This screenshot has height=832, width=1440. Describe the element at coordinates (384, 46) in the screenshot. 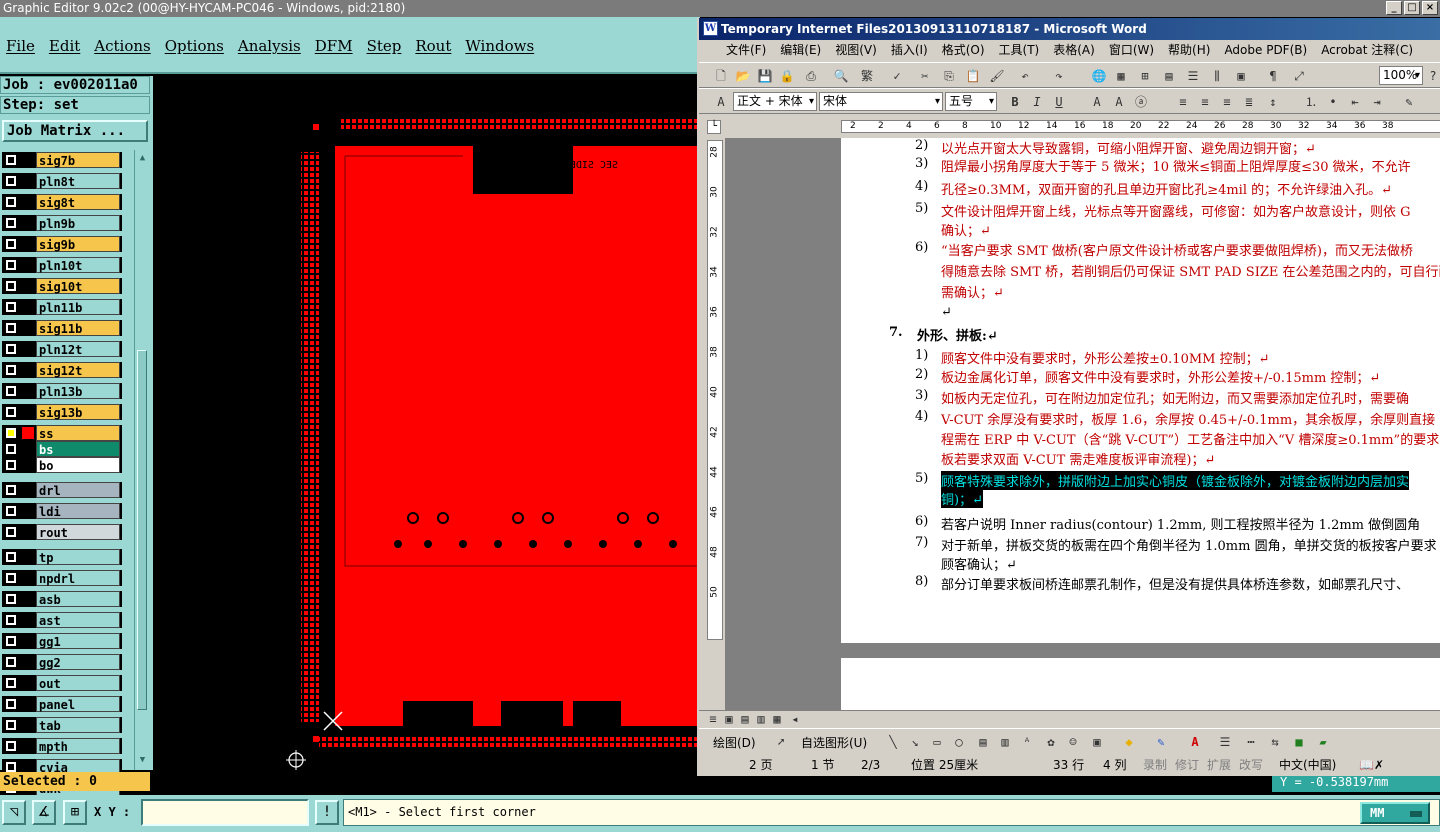

I see `ge-menu-step: Step` at that location.